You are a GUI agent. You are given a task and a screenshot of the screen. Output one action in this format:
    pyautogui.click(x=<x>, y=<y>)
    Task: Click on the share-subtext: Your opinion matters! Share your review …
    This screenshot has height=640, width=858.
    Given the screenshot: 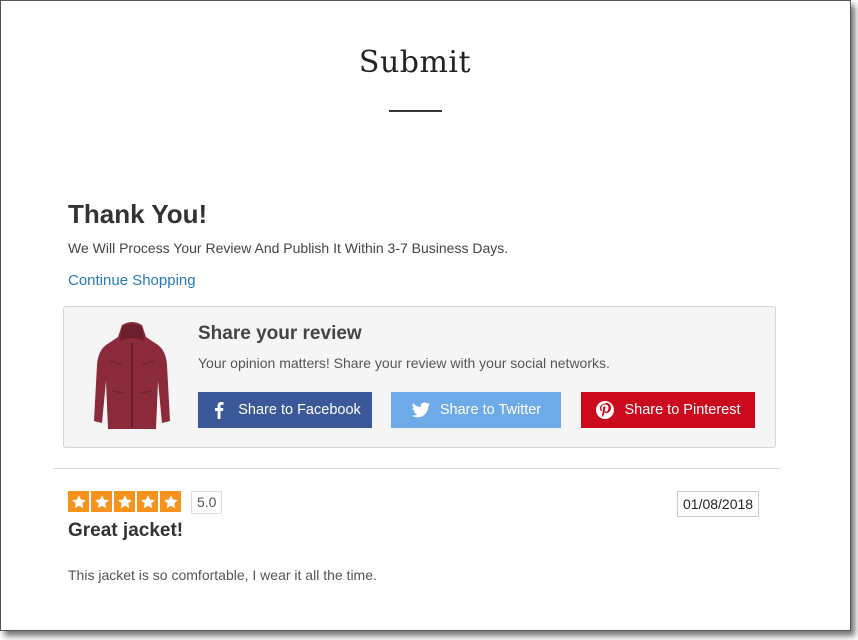 What is the action you would take?
    pyautogui.click(x=404, y=363)
    